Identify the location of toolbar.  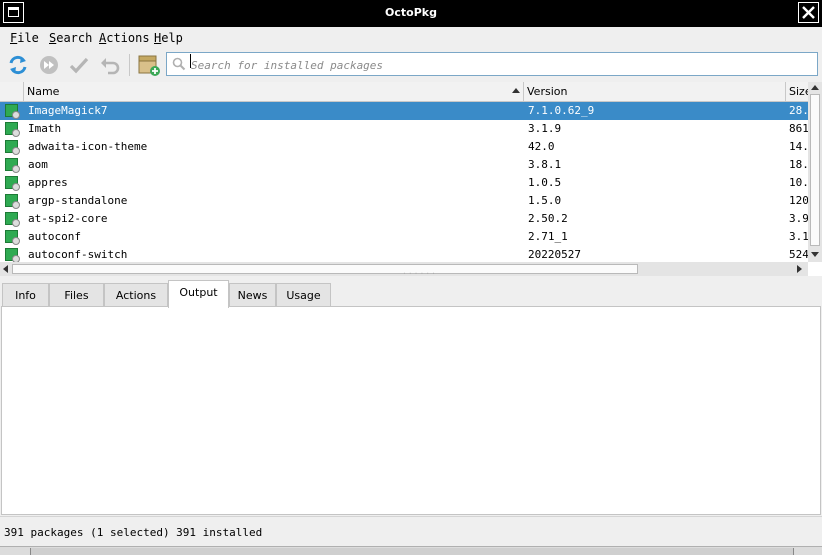
(411, 65).